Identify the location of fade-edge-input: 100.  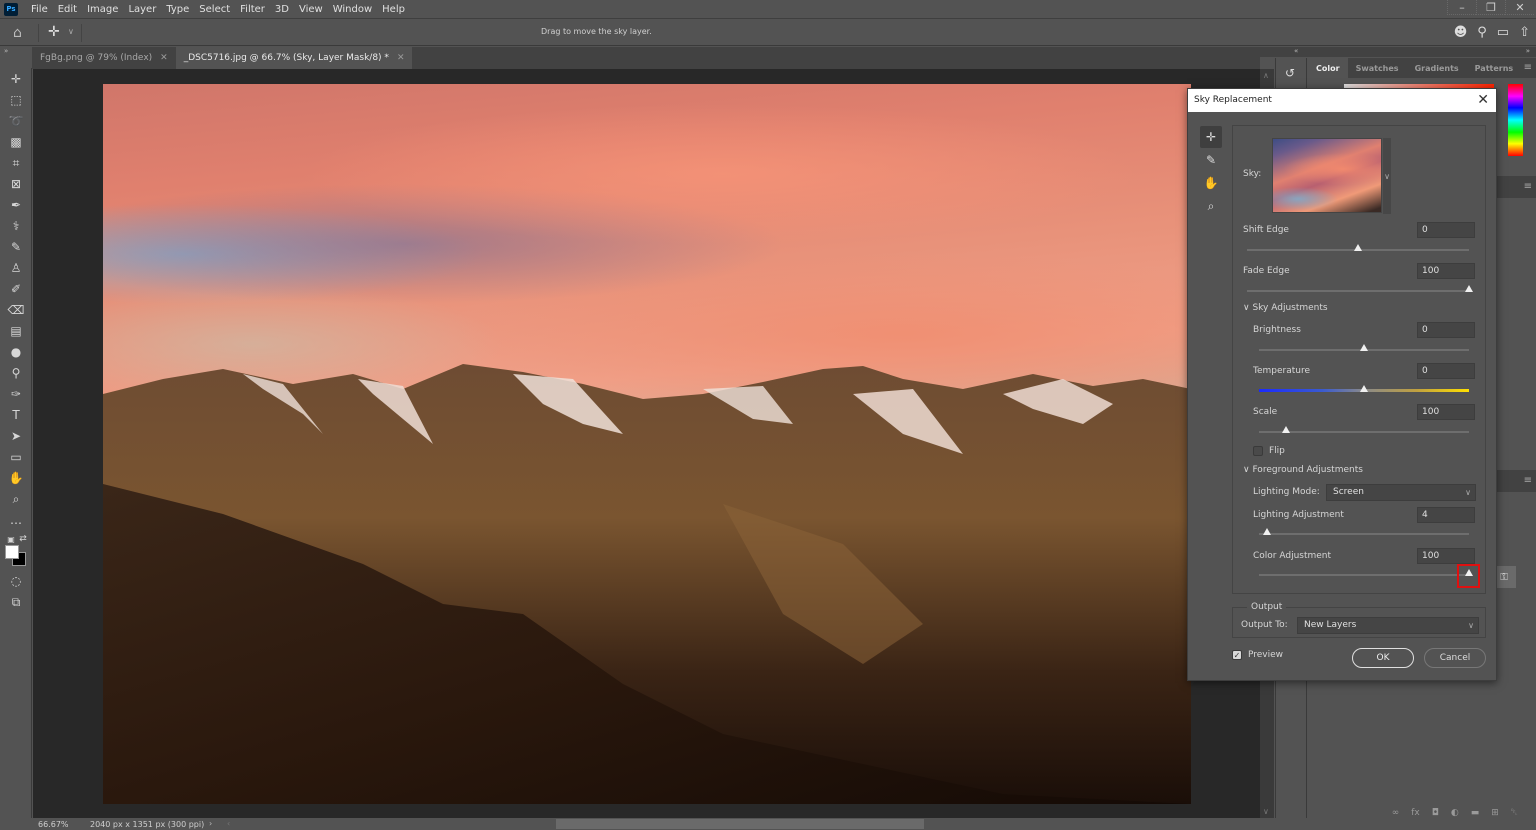
(1446, 271).